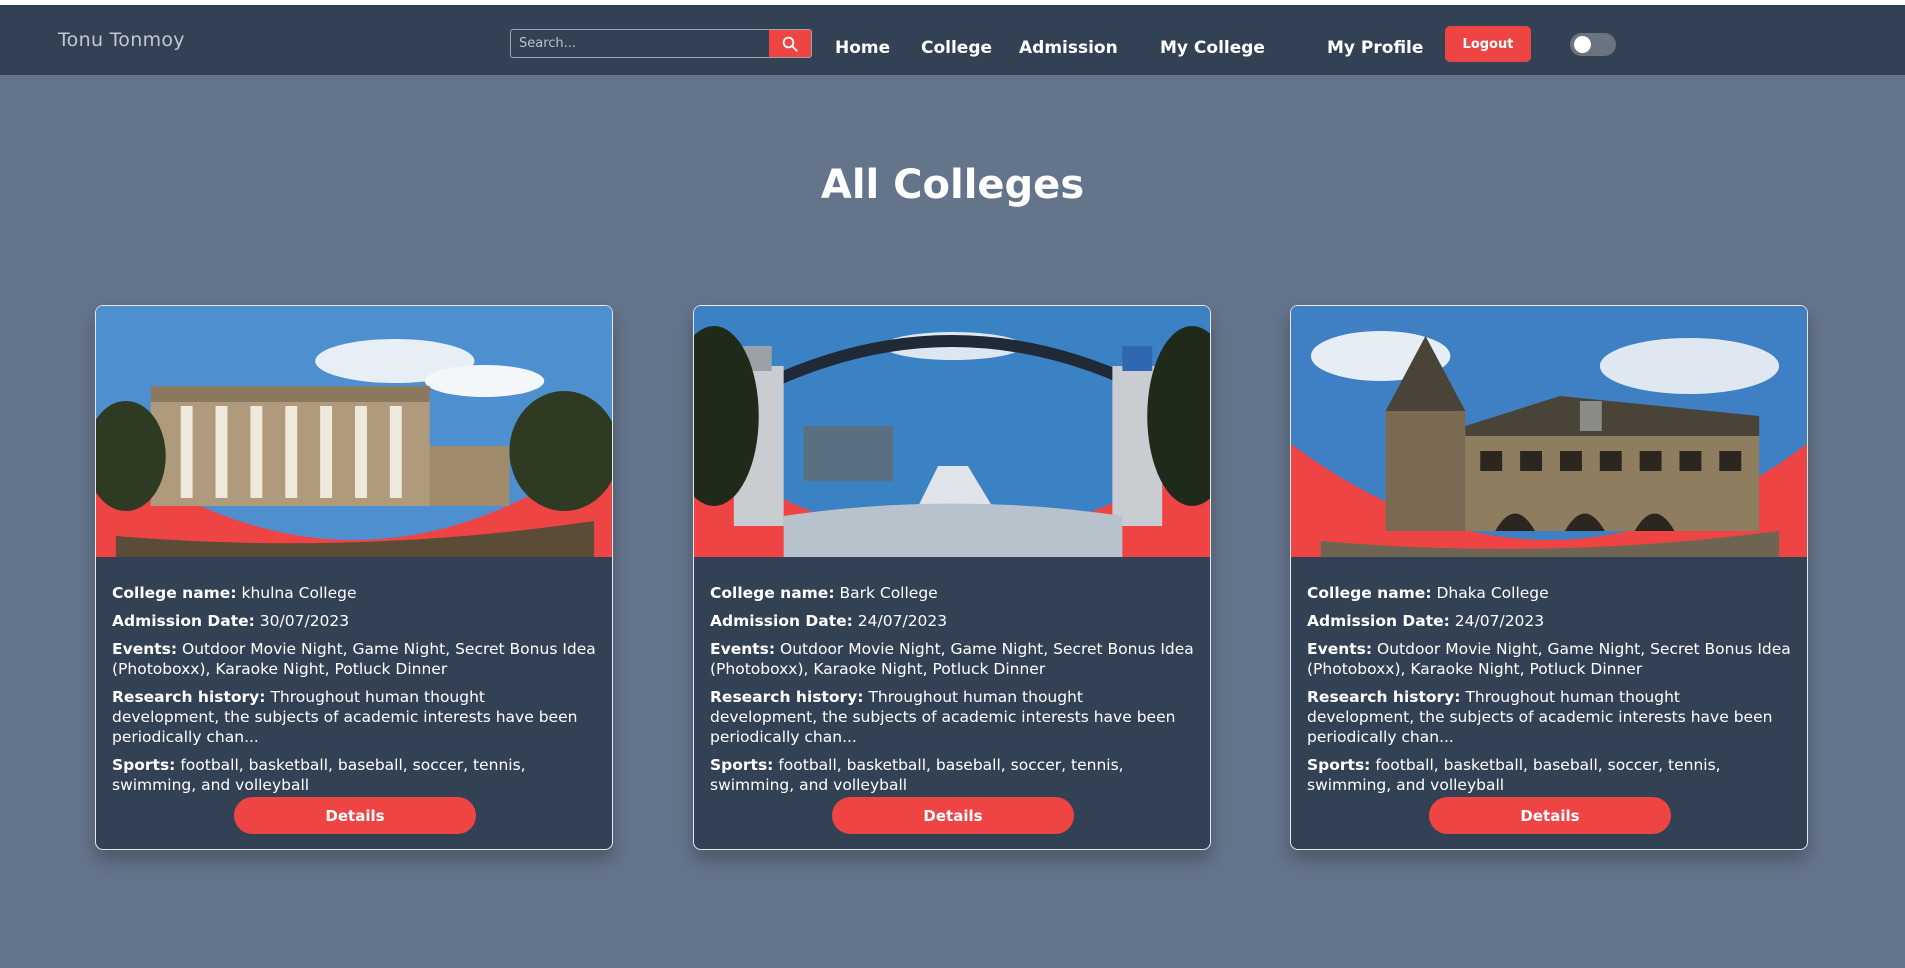 This screenshot has height=968, width=1905. Describe the element at coordinates (1428, 593) in the screenshot. I see `college-name: College name: Dhaka College` at that location.